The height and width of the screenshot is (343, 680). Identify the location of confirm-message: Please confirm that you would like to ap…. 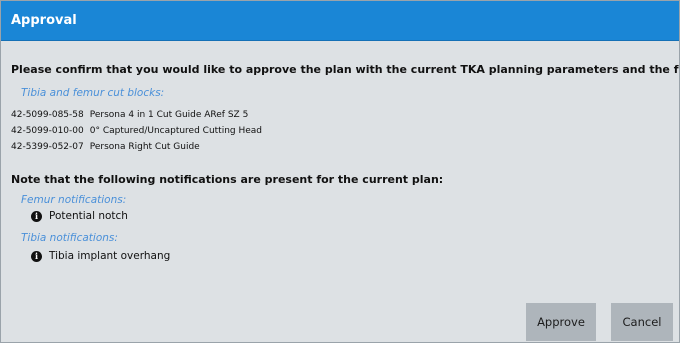
(345, 69).